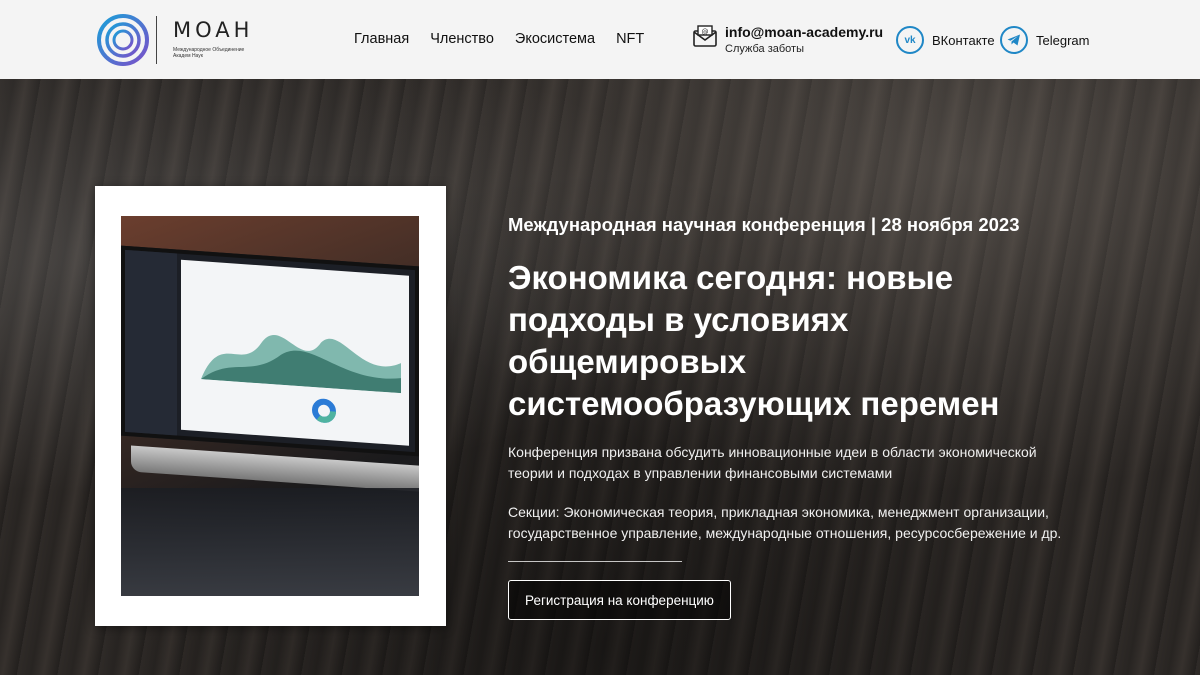 The width and height of the screenshot is (1200, 675). I want to click on telegram-link: Telegram, so click(1044, 40).